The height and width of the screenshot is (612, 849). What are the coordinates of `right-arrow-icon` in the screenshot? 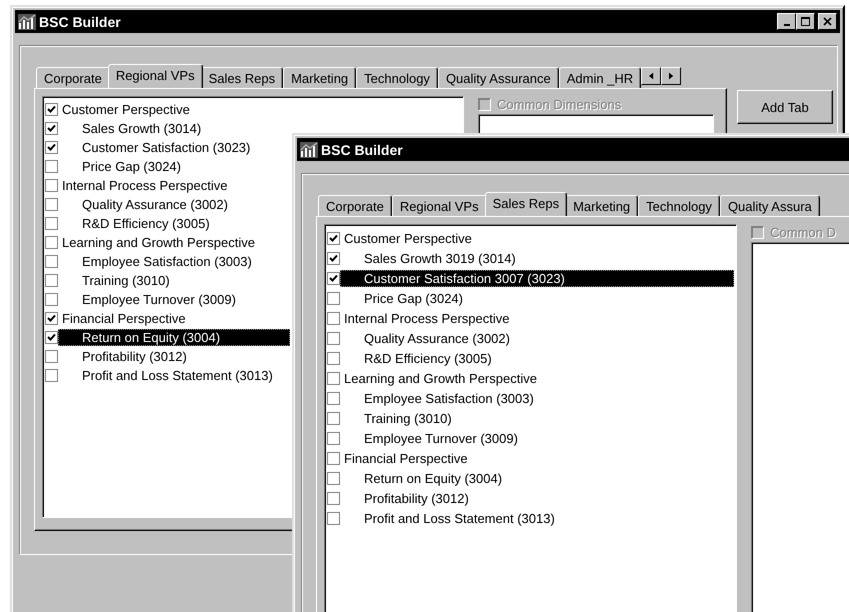 It's located at (671, 76).